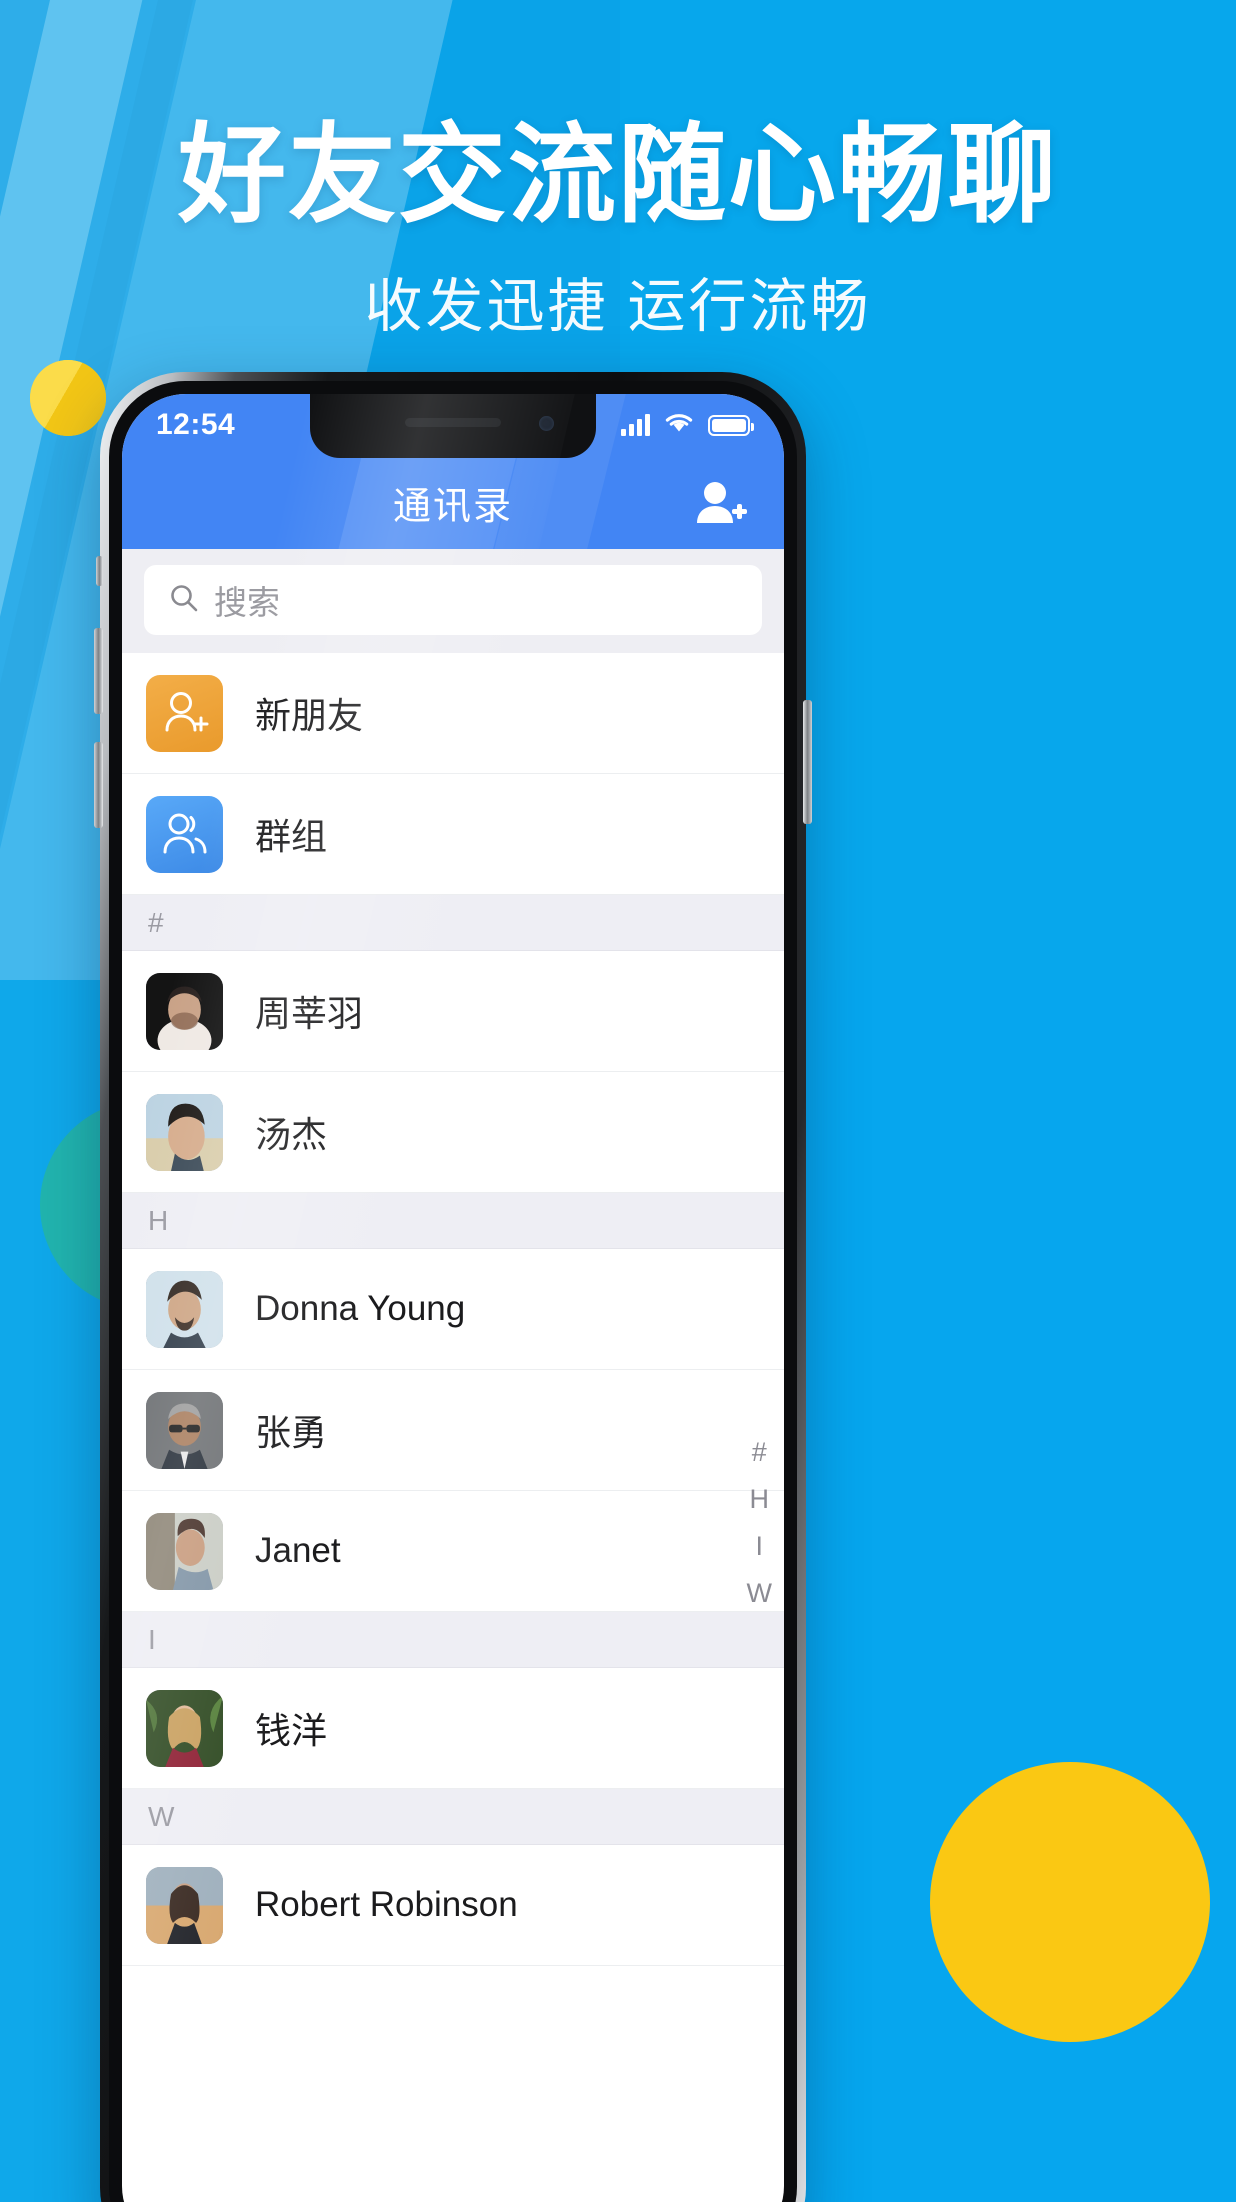  What do you see at coordinates (247, 602) in the screenshot?
I see `search-placeholder: 搜索` at bounding box center [247, 602].